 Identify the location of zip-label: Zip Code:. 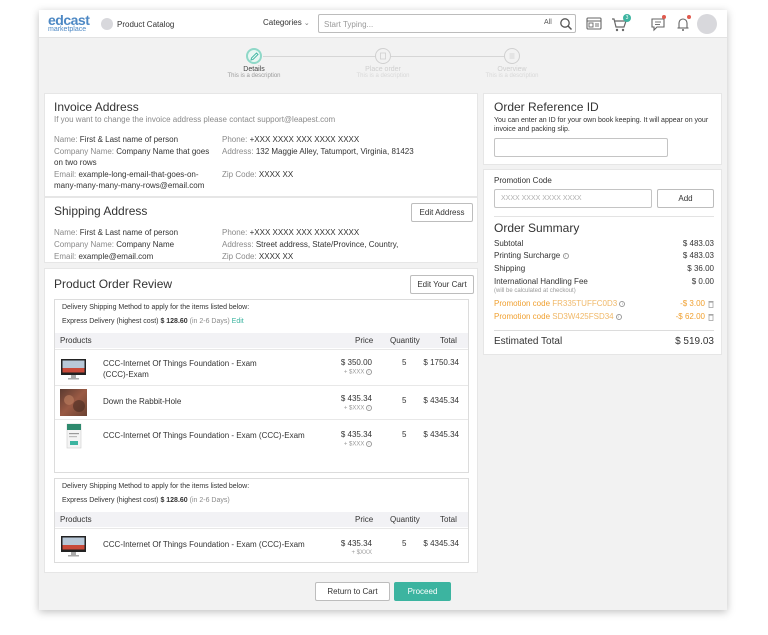
(239, 174).